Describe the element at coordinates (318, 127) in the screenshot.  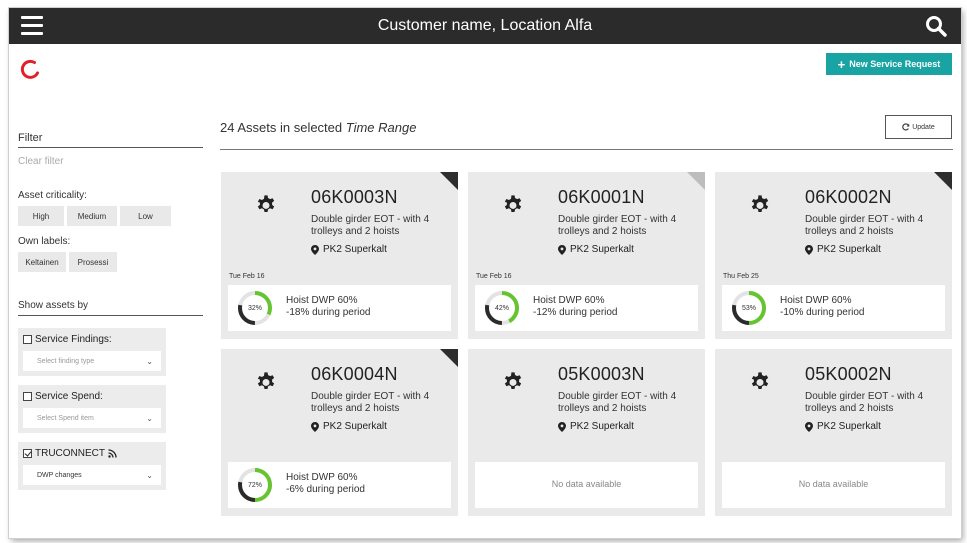
I see `assets-heading: 24 Assets in selected Time Range` at that location.